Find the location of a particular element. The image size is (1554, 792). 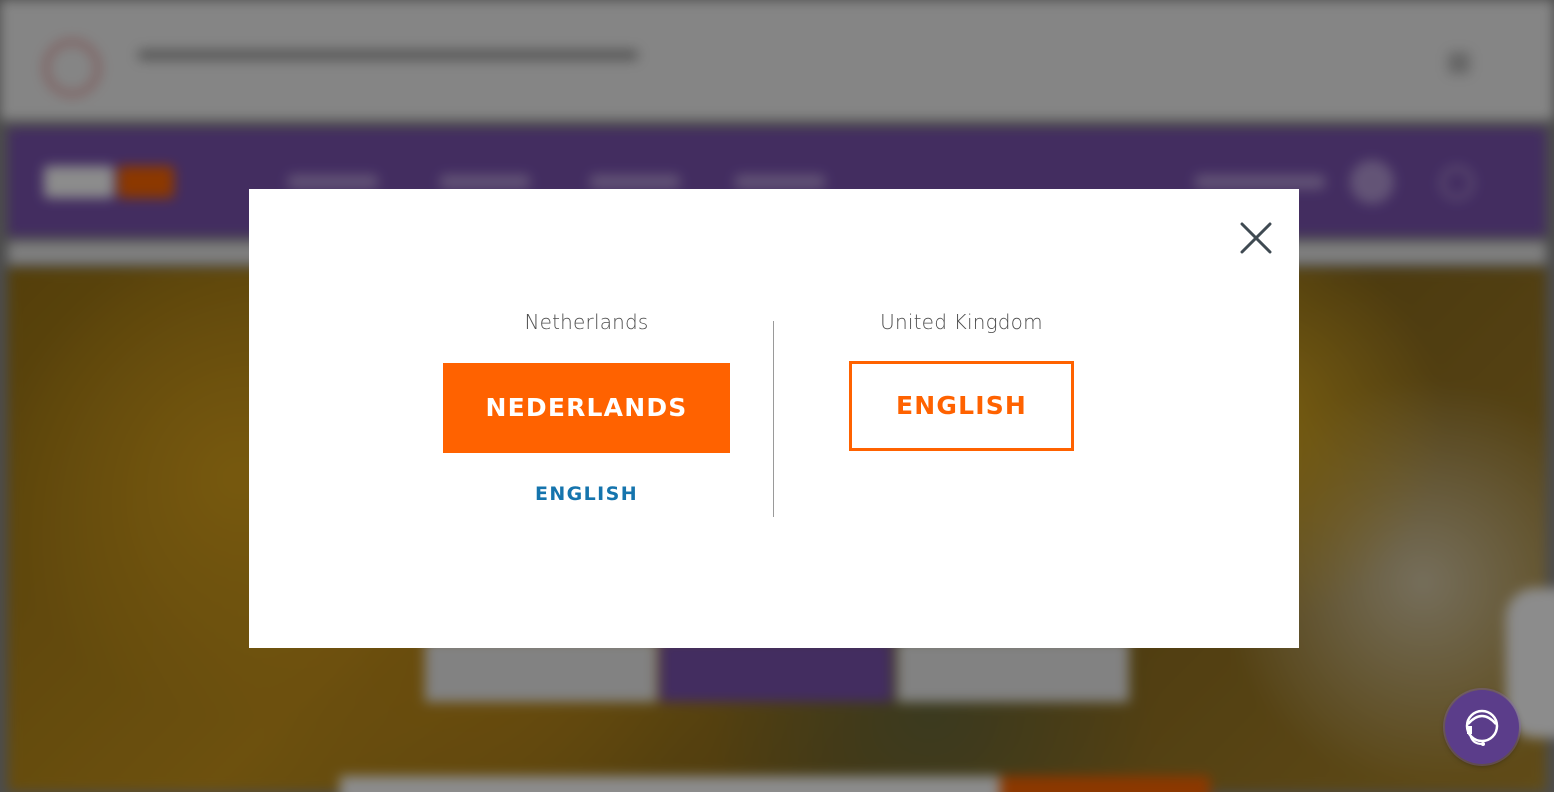

nederlands-button: NEDERLANDS is located at coordinates (586, 408).